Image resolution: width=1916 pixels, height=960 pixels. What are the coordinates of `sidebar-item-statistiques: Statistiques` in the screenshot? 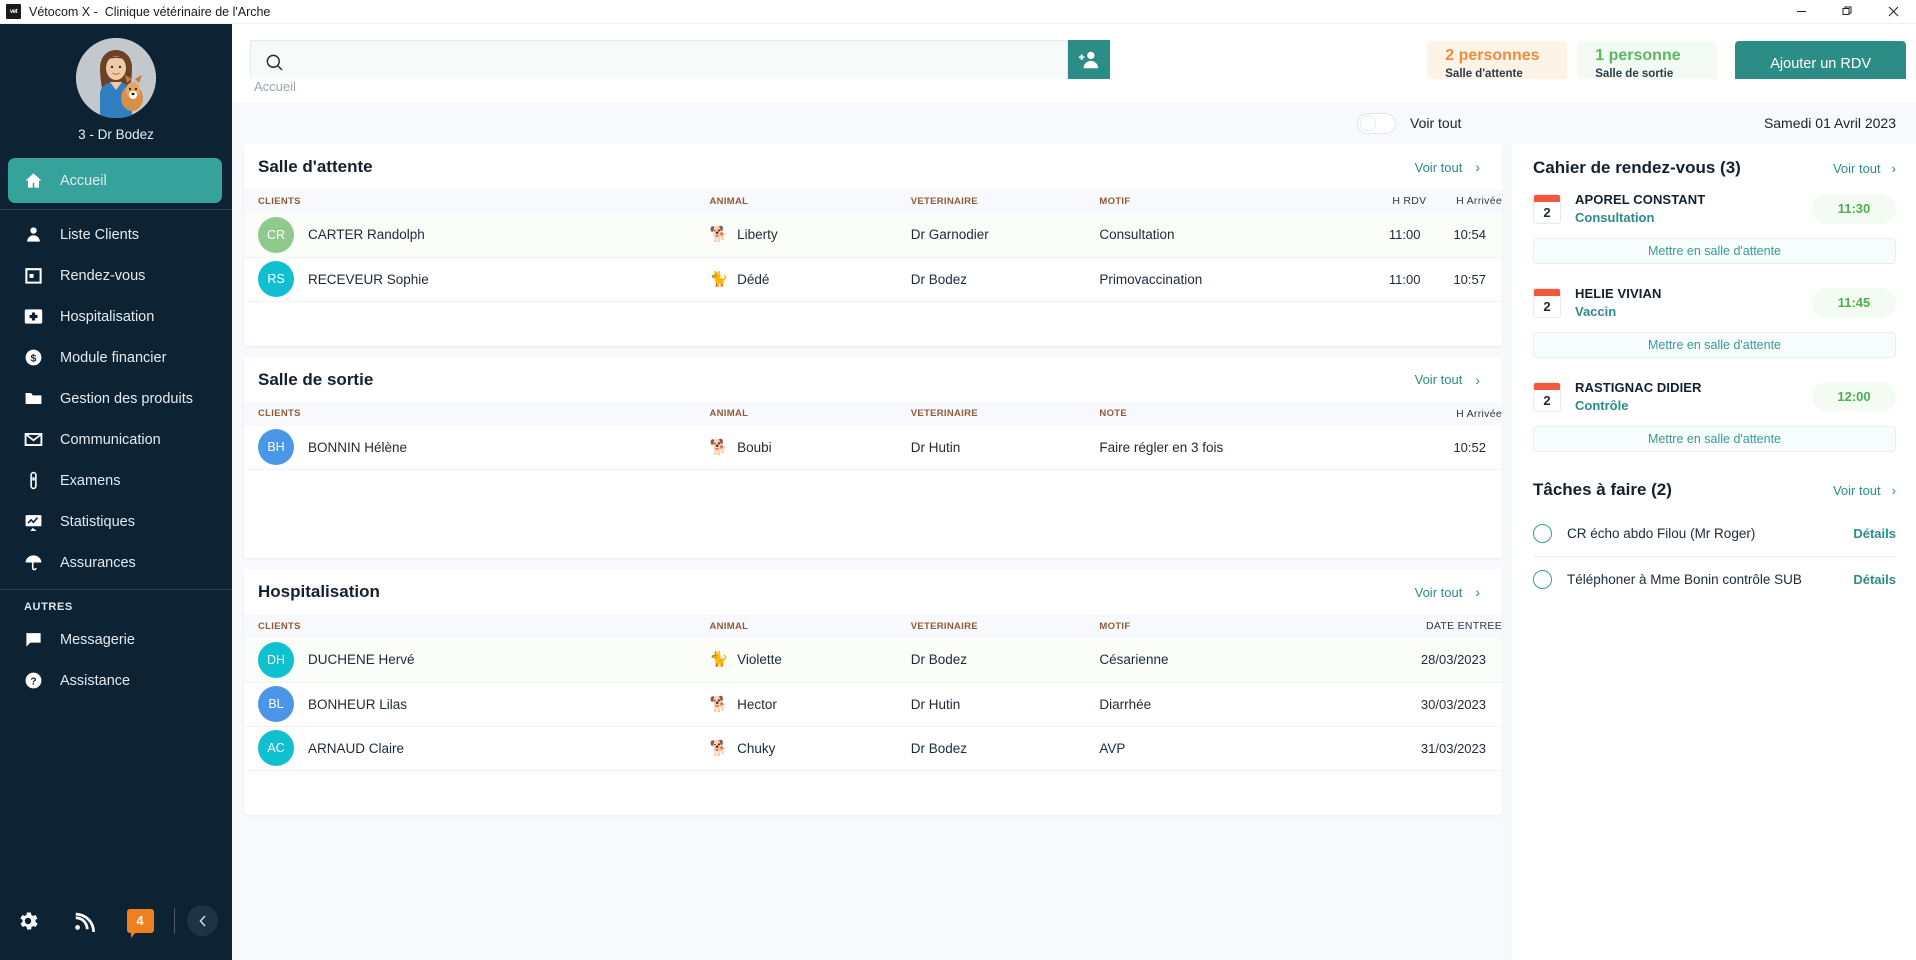 It's located at (116, 521).